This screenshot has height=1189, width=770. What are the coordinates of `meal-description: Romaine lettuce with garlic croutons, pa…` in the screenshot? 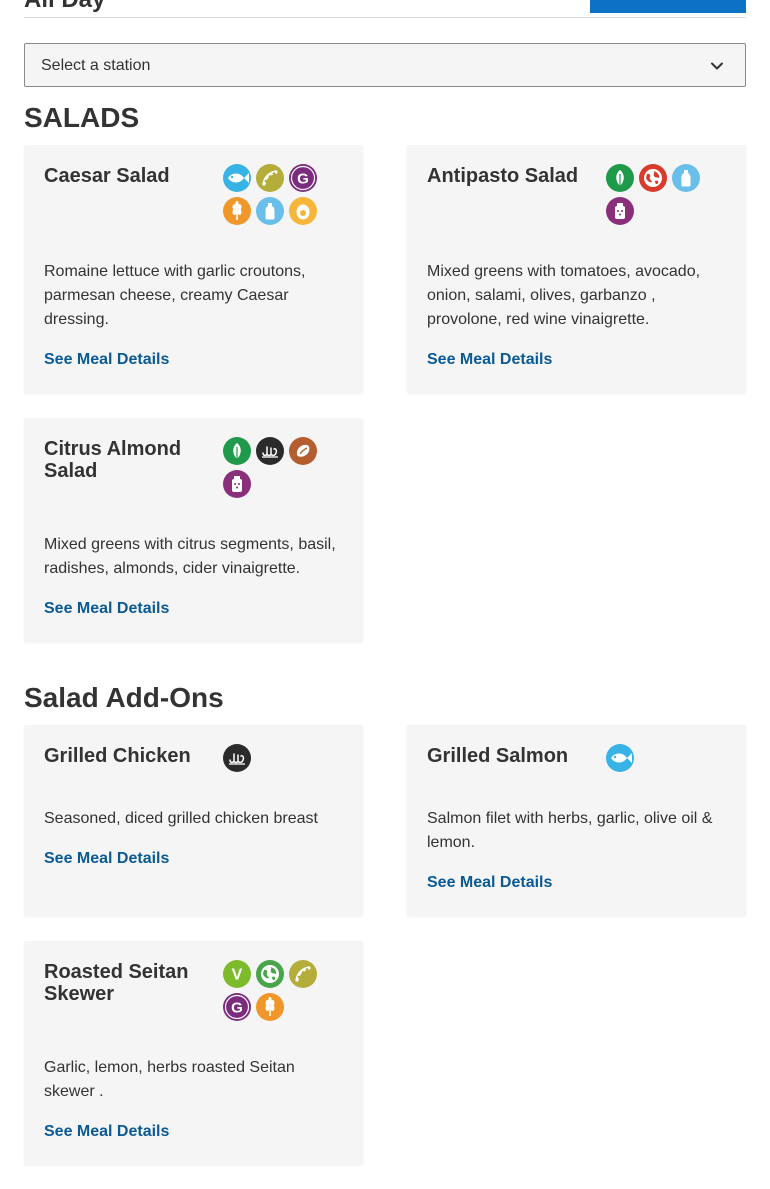 It's located at (175, 295).